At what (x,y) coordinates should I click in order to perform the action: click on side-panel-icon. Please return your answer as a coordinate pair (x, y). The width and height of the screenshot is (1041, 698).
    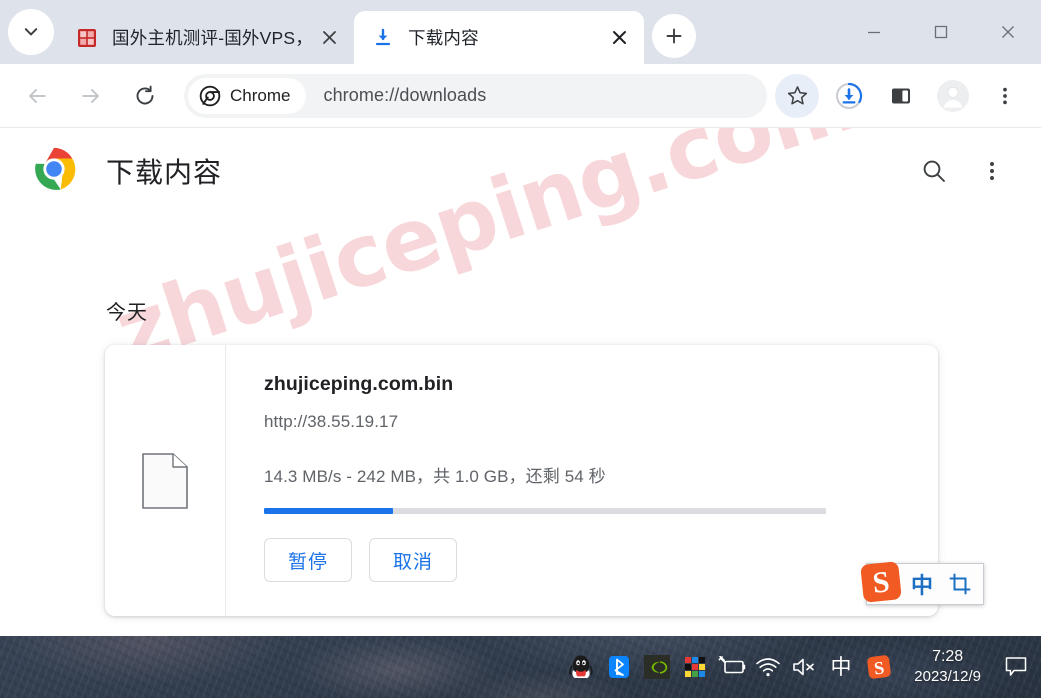
    Looking at the image, I should click on (901, 95).